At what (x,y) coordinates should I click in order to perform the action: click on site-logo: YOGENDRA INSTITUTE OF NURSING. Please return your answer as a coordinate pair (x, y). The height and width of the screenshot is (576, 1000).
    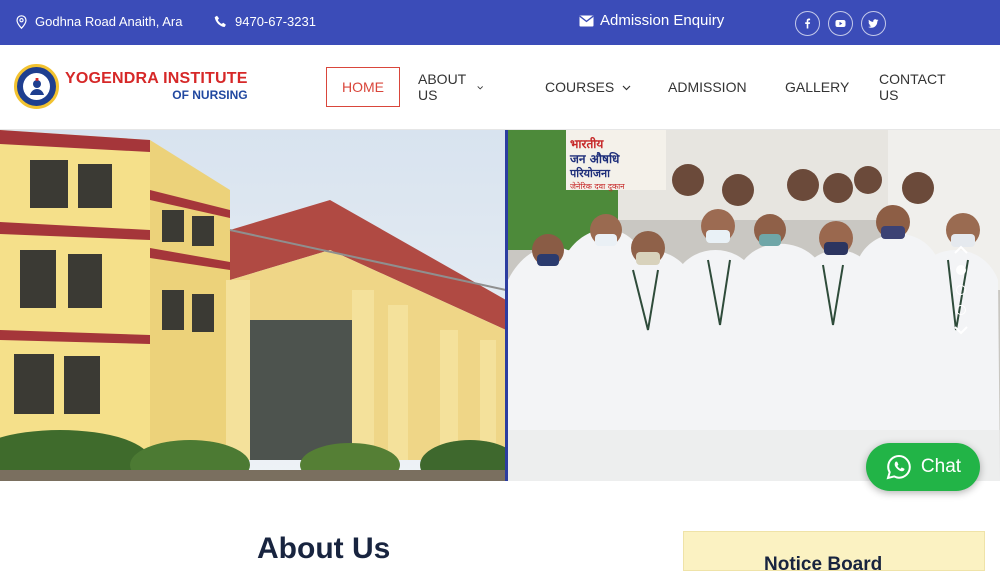
    Looking at the image, I should click on (131, 86).